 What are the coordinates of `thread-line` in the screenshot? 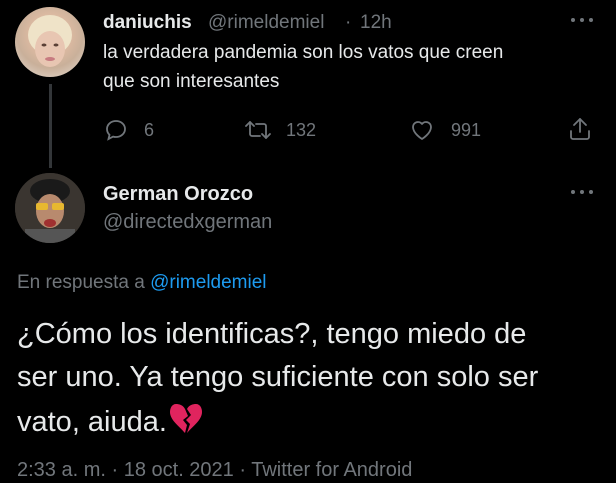 It's located at (50, 126).